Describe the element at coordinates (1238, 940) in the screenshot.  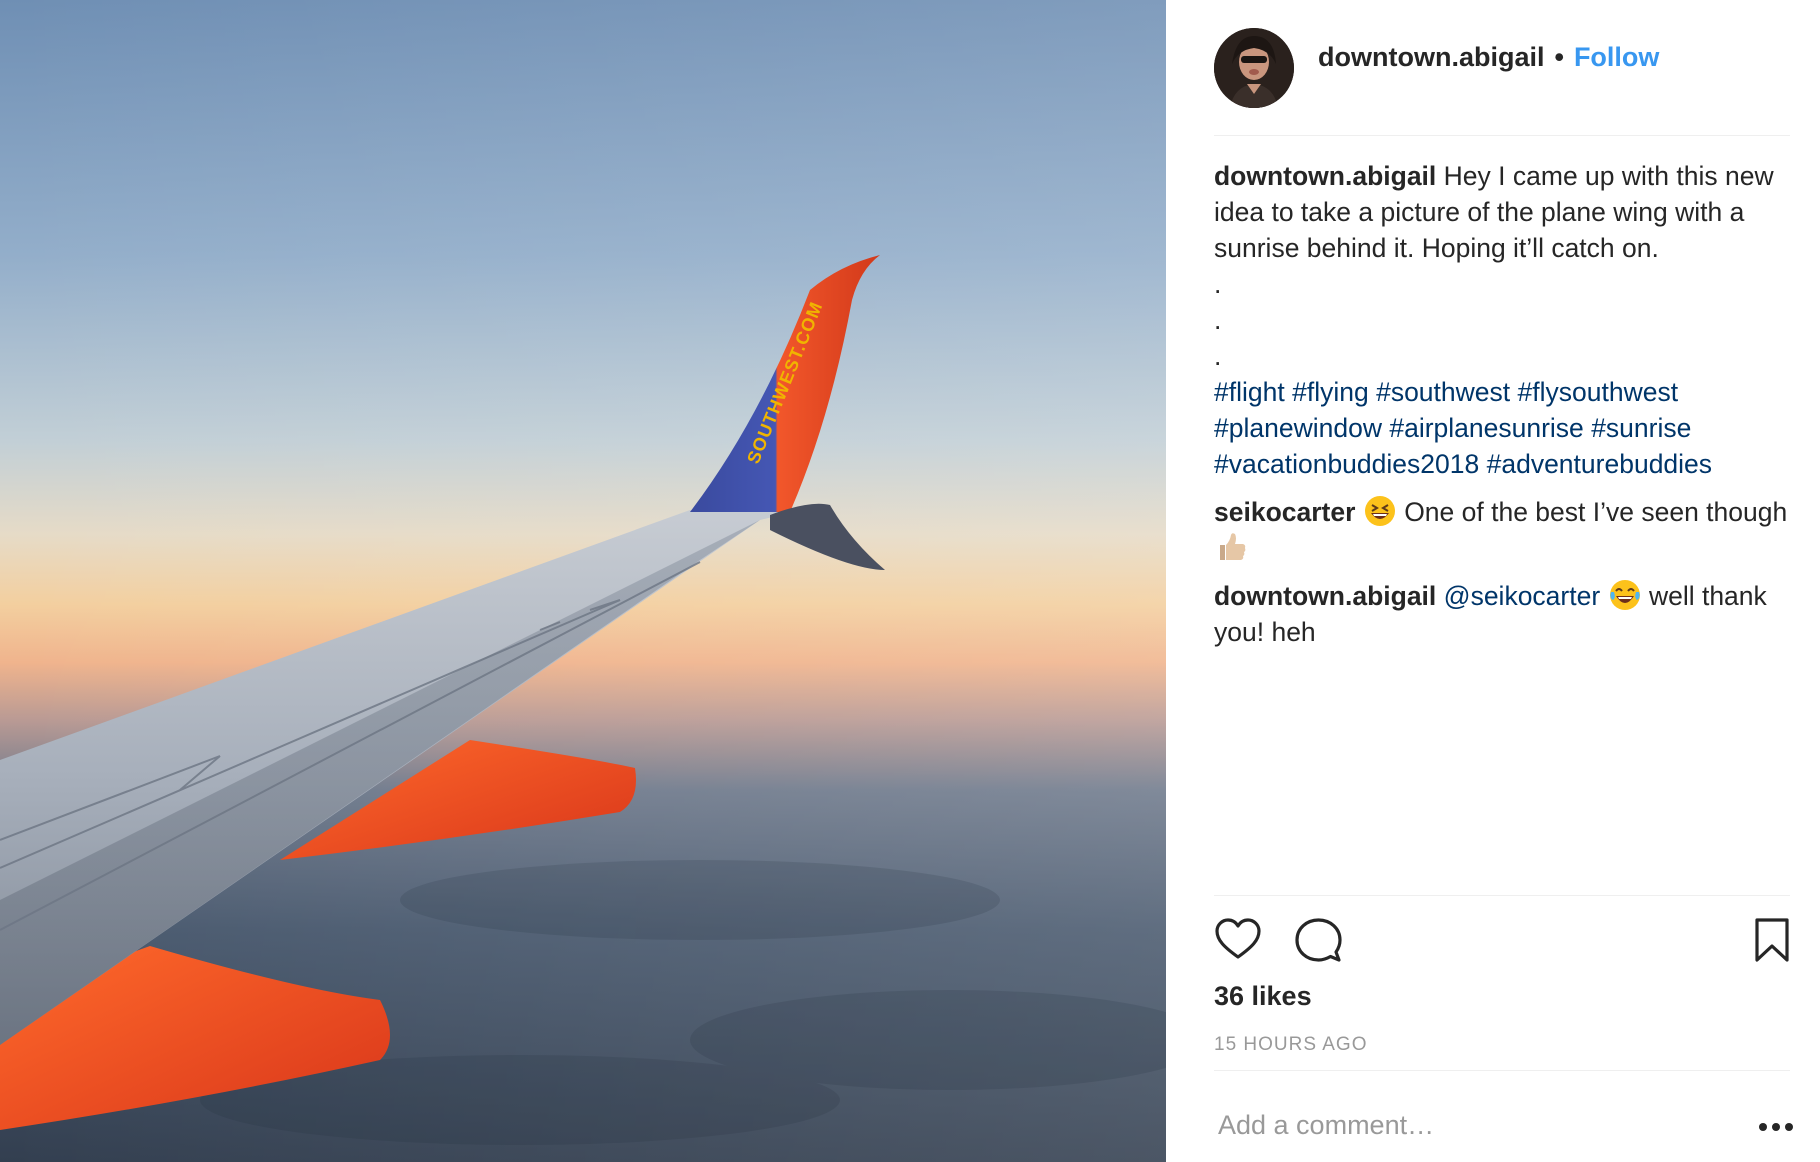
I see `heart-icon` at that location.